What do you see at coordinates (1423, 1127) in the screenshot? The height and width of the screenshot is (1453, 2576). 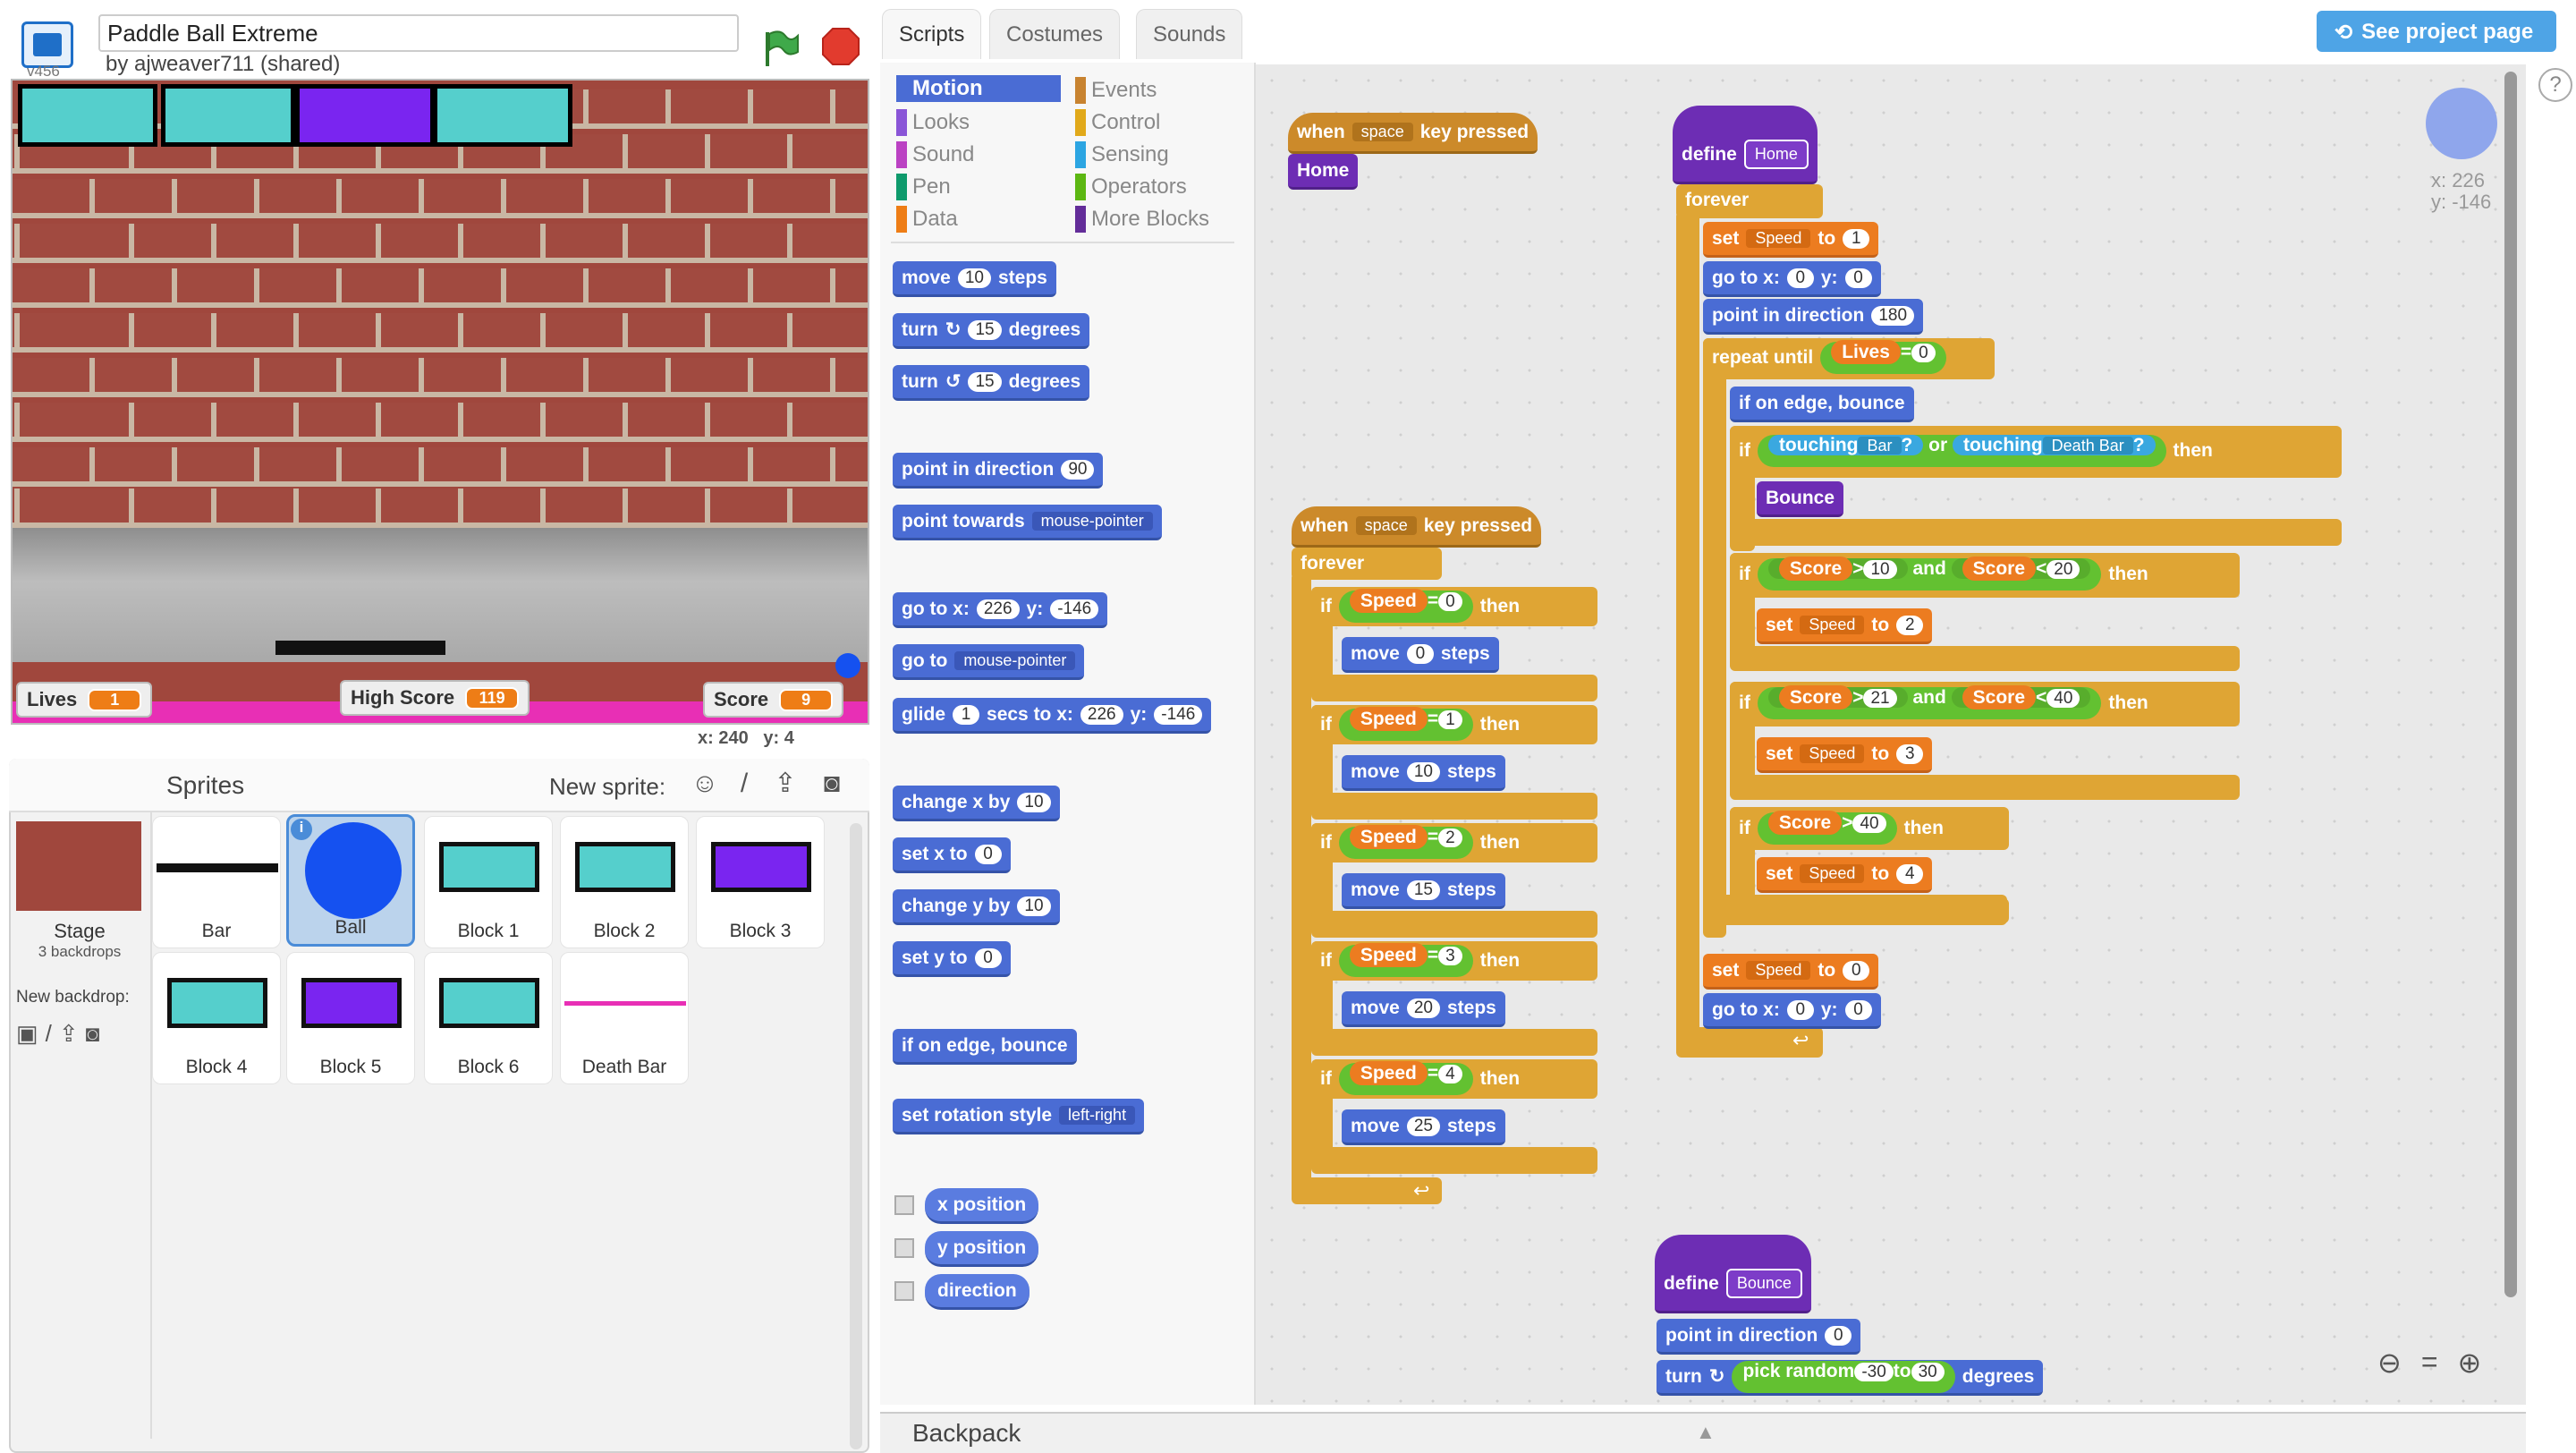 I see `move-25-steps: move 25 steps` at bounding box center [1423, 1127].